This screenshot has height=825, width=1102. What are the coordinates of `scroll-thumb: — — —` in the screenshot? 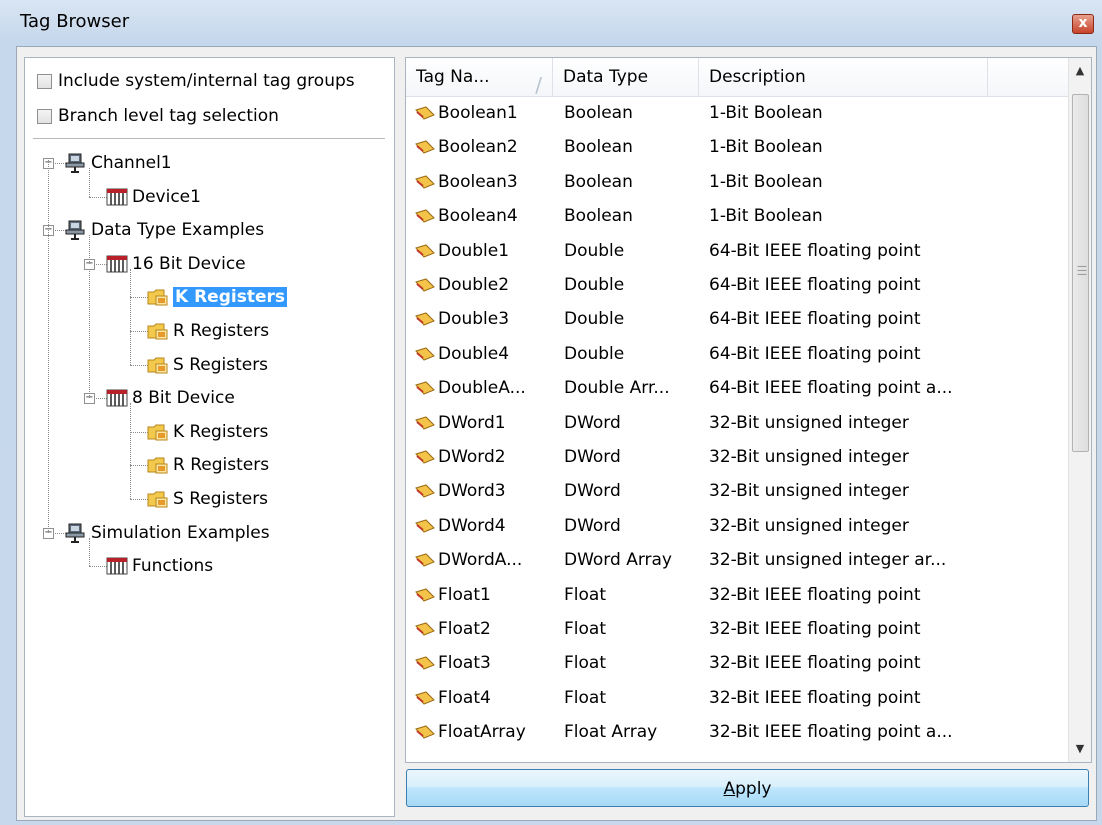 It's located at (1080, 273).